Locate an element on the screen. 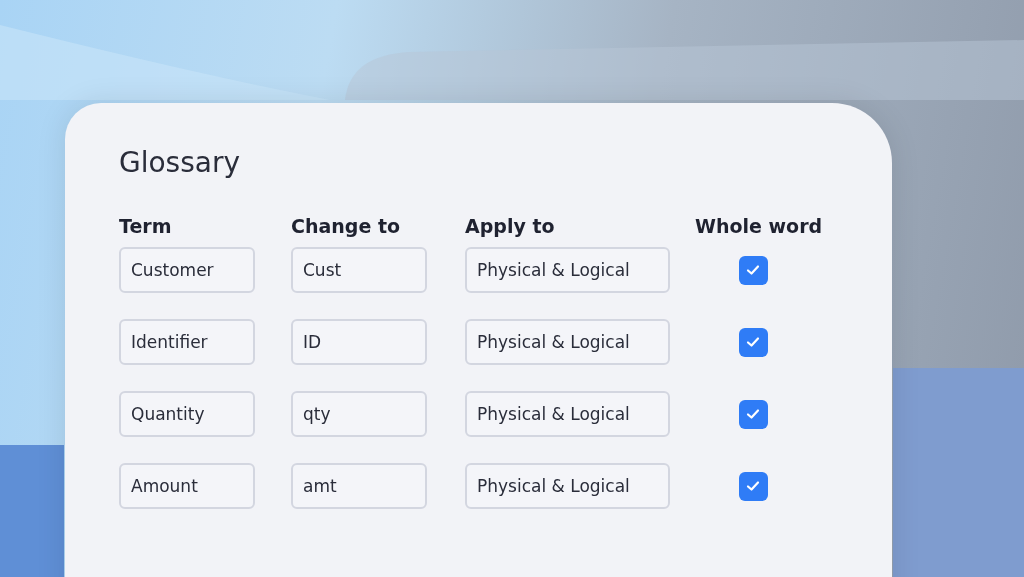 The height and width of the screenshot is (577, 1024). column-header: Change to is located at coordinates (346, 226).